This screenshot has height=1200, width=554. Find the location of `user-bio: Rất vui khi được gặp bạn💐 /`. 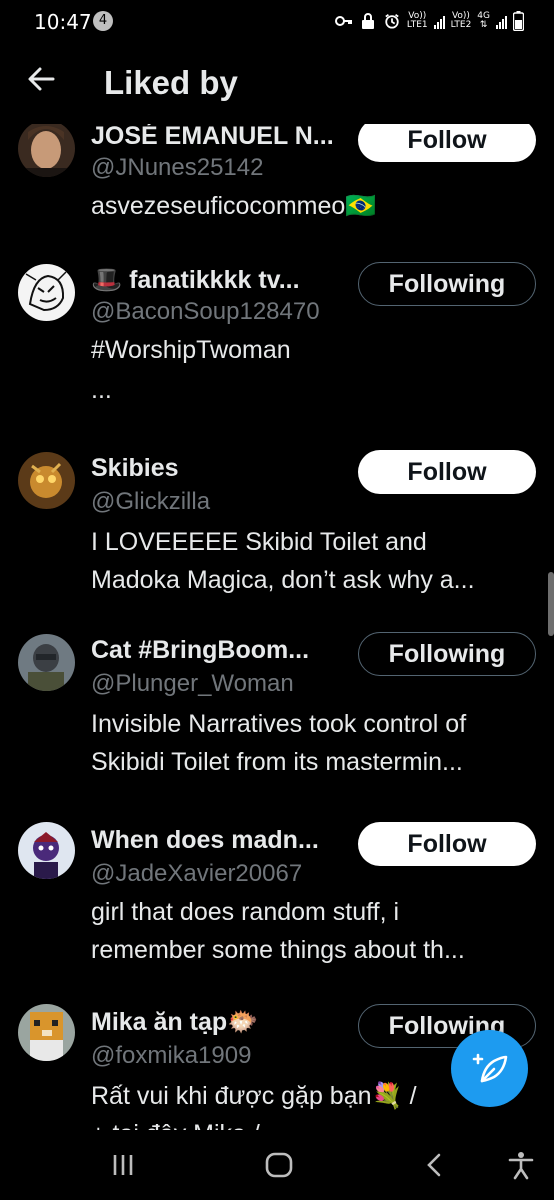

user-bio: Rất vui khi được gặp bạn💐 / is located at coordinates (254, 1096).